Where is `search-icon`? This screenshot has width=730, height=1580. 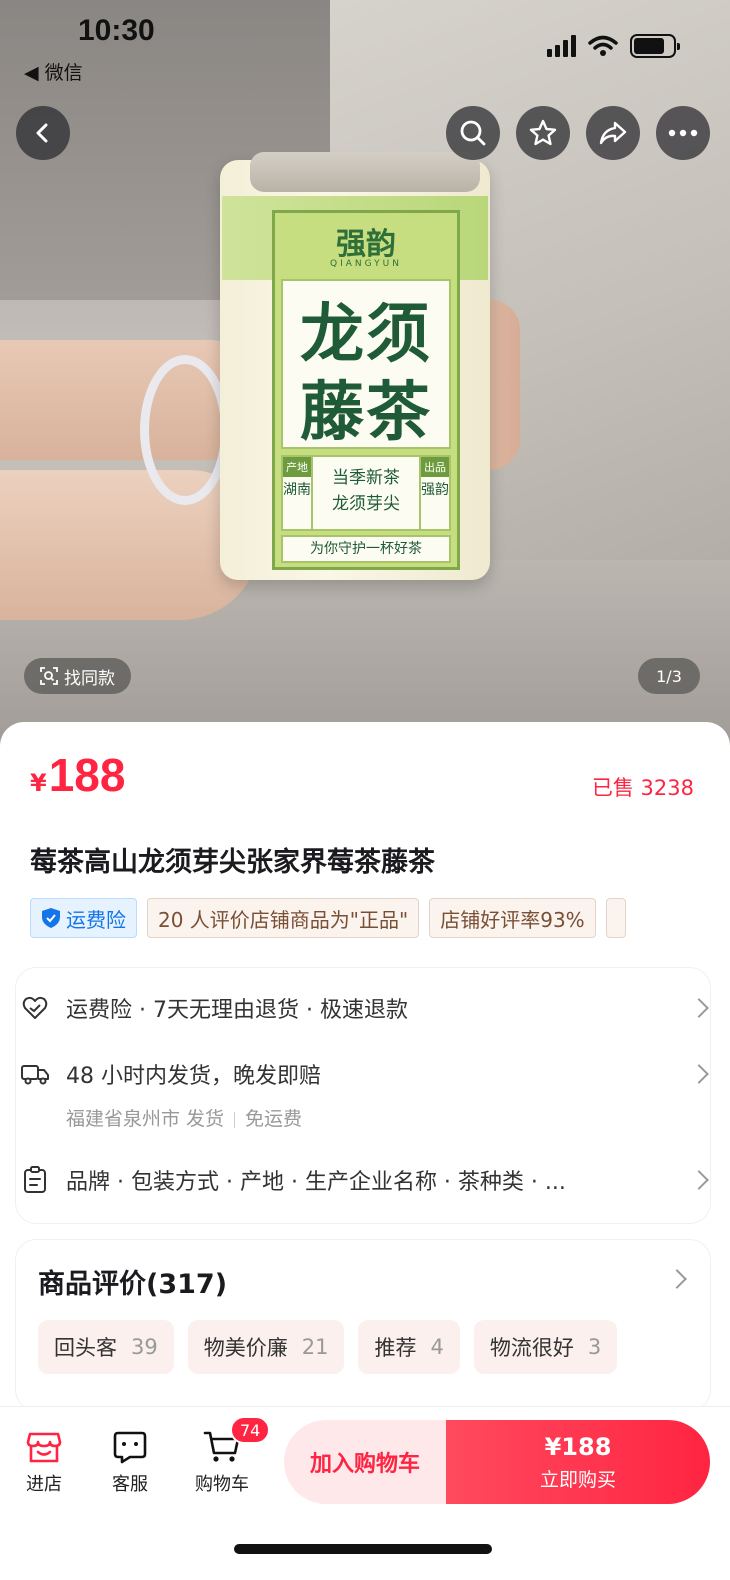 search-icon is located at coordinates (473, 133).